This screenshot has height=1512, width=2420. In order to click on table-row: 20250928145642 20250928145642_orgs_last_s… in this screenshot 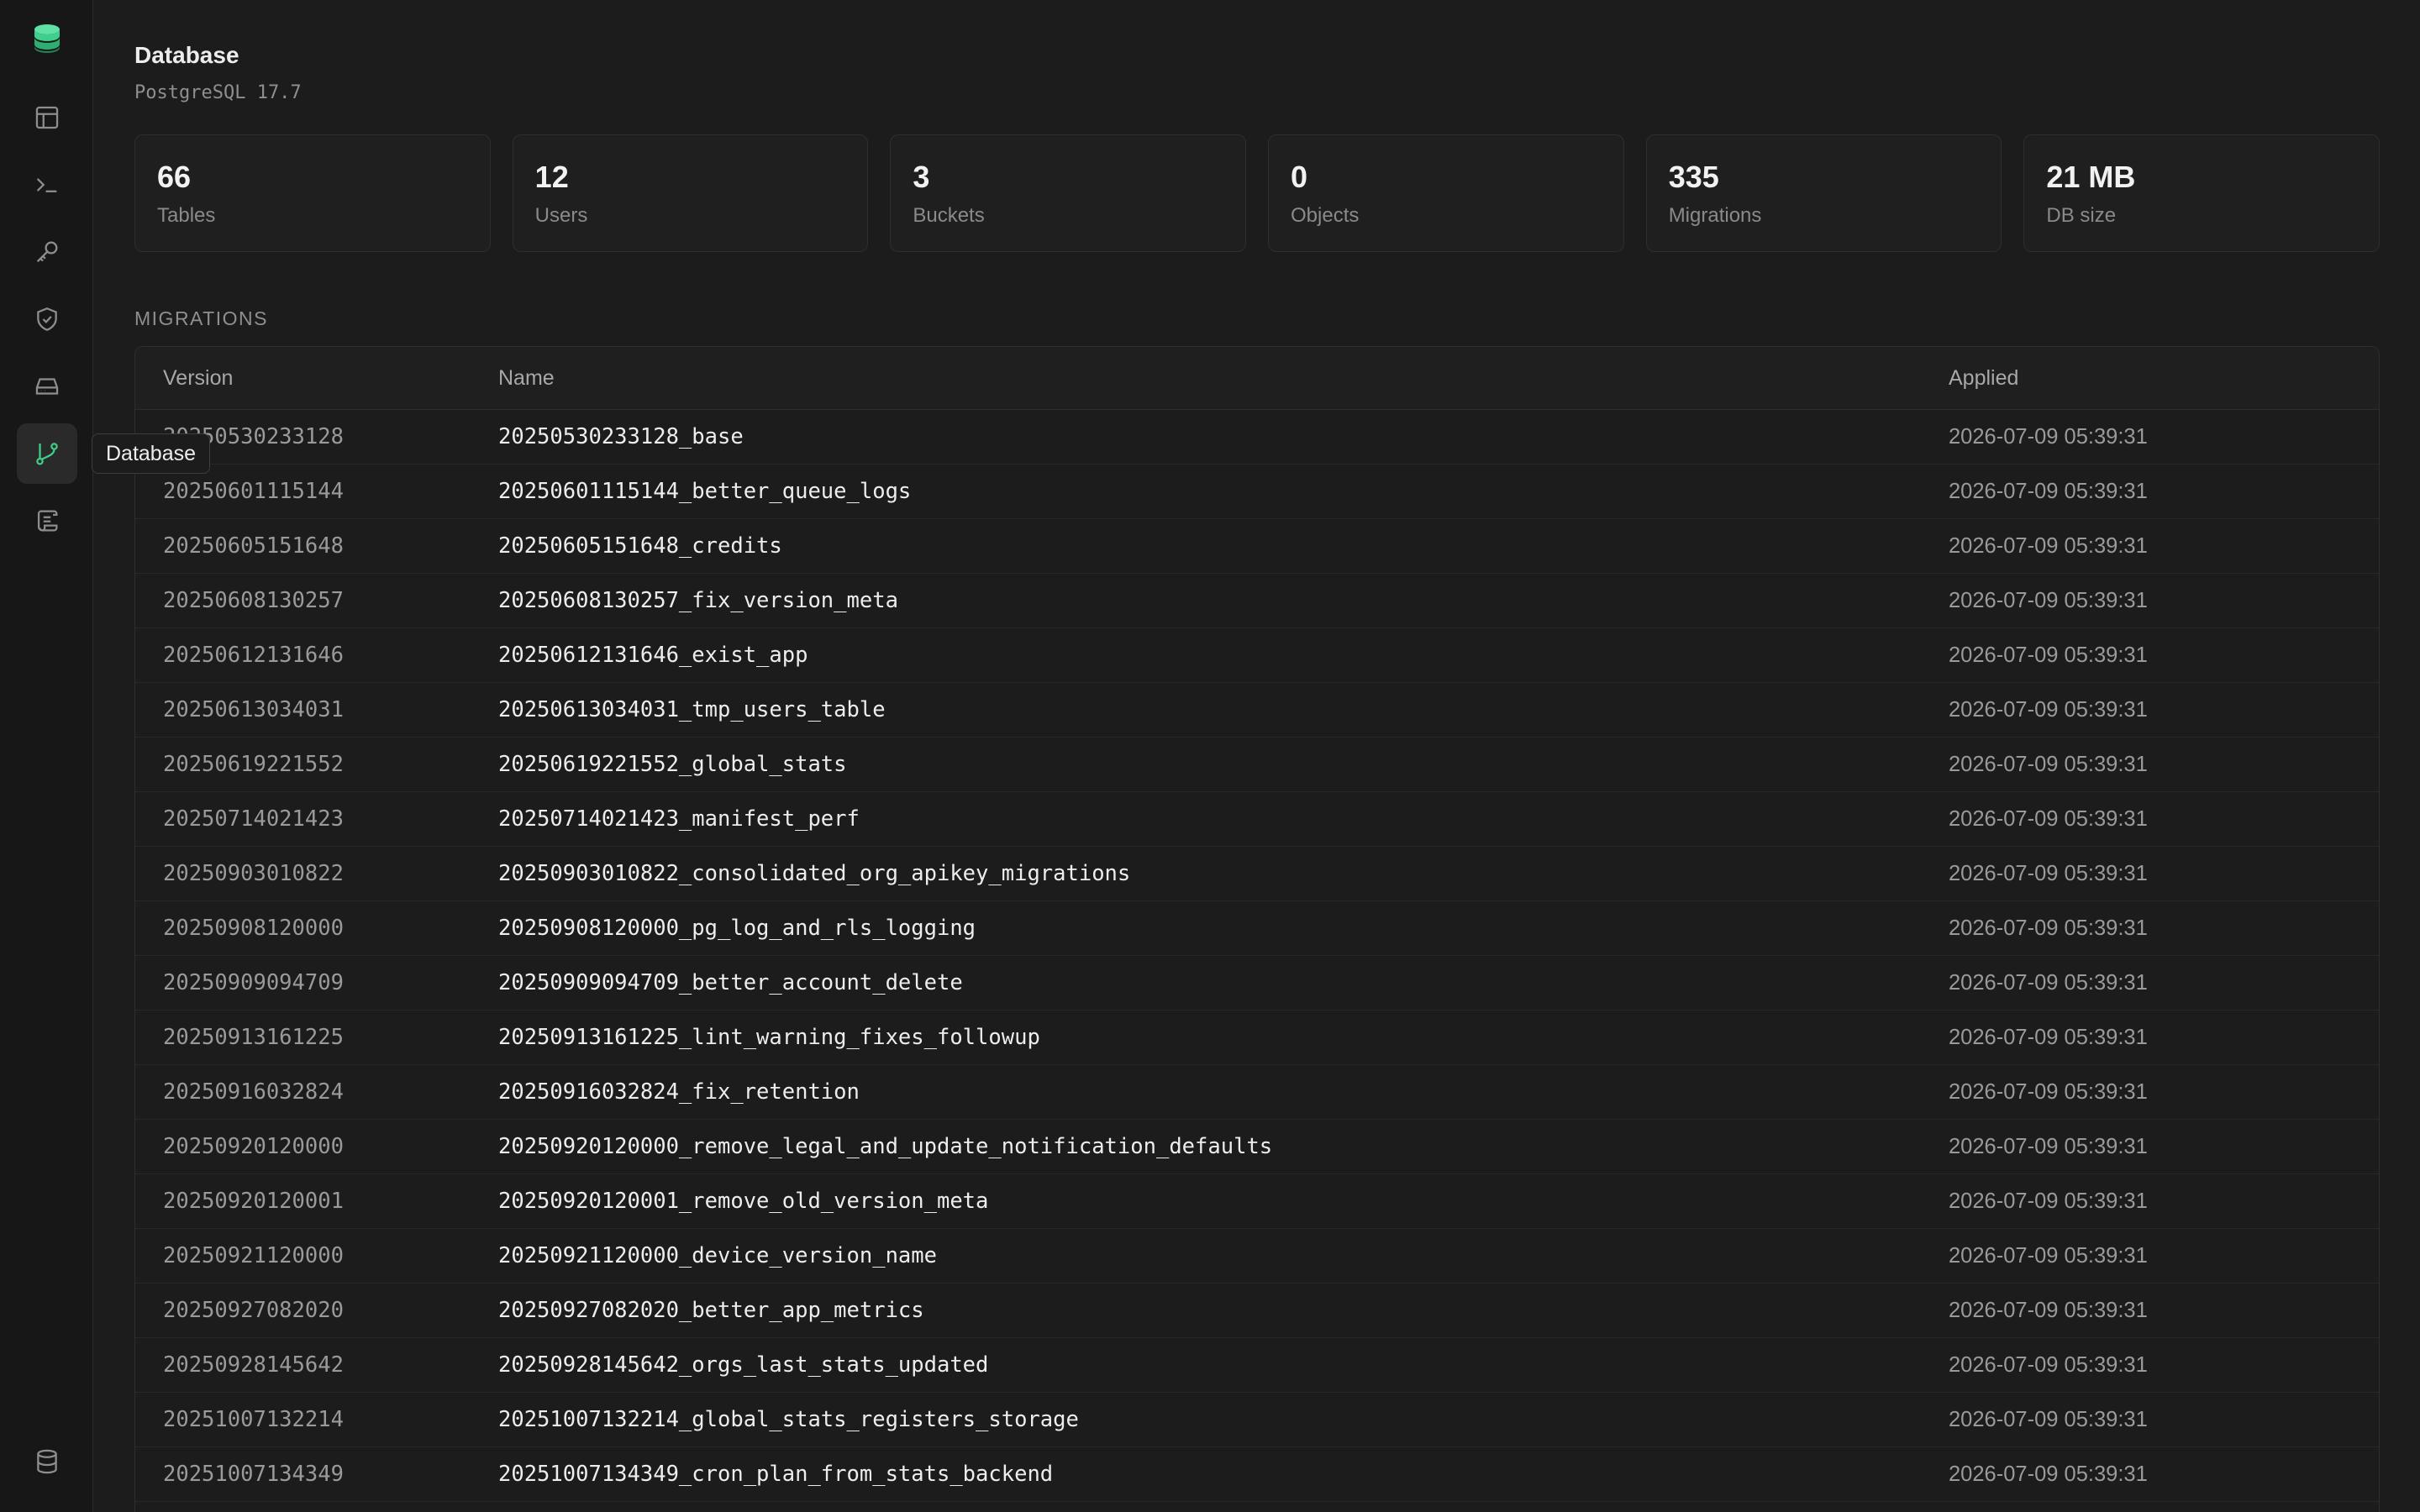, I will do `click(1257, 1365)`.